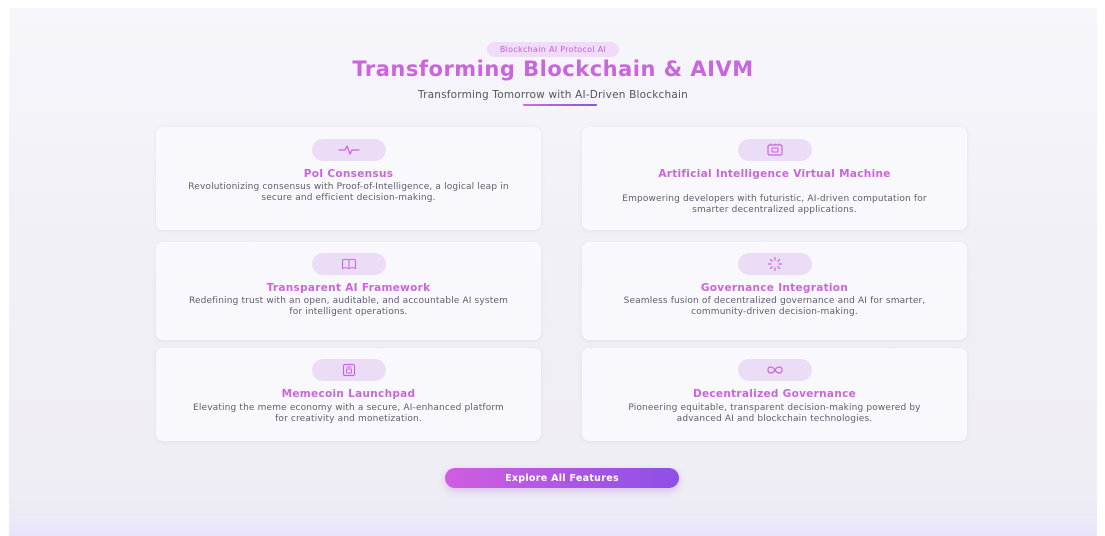 This screenshot has height=536, width=1105. Describe the element at coordinates (348, 288) in the screenshot. I see `feature-title: Transparent AI Framework` at that location.